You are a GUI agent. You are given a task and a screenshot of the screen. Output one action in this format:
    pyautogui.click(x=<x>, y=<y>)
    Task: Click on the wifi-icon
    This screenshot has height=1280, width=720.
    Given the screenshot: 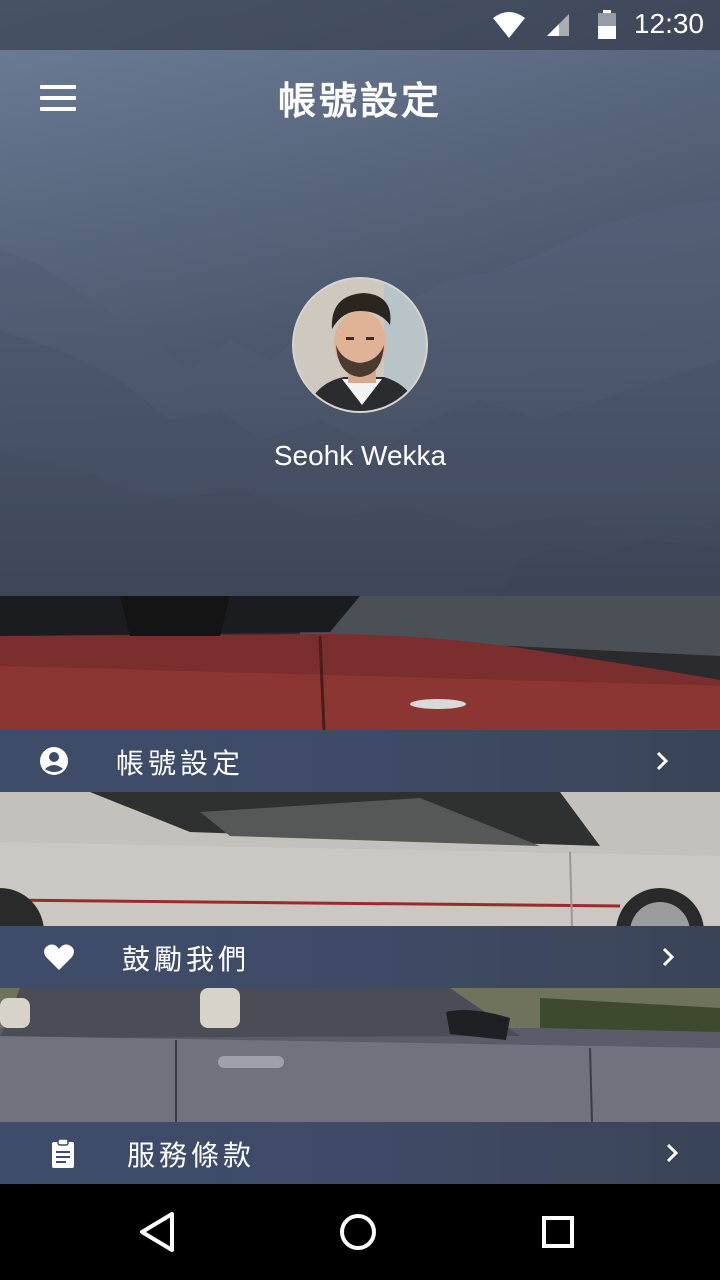 What is the action you would take?
    pyautogui.click(x=509, y=25)
    